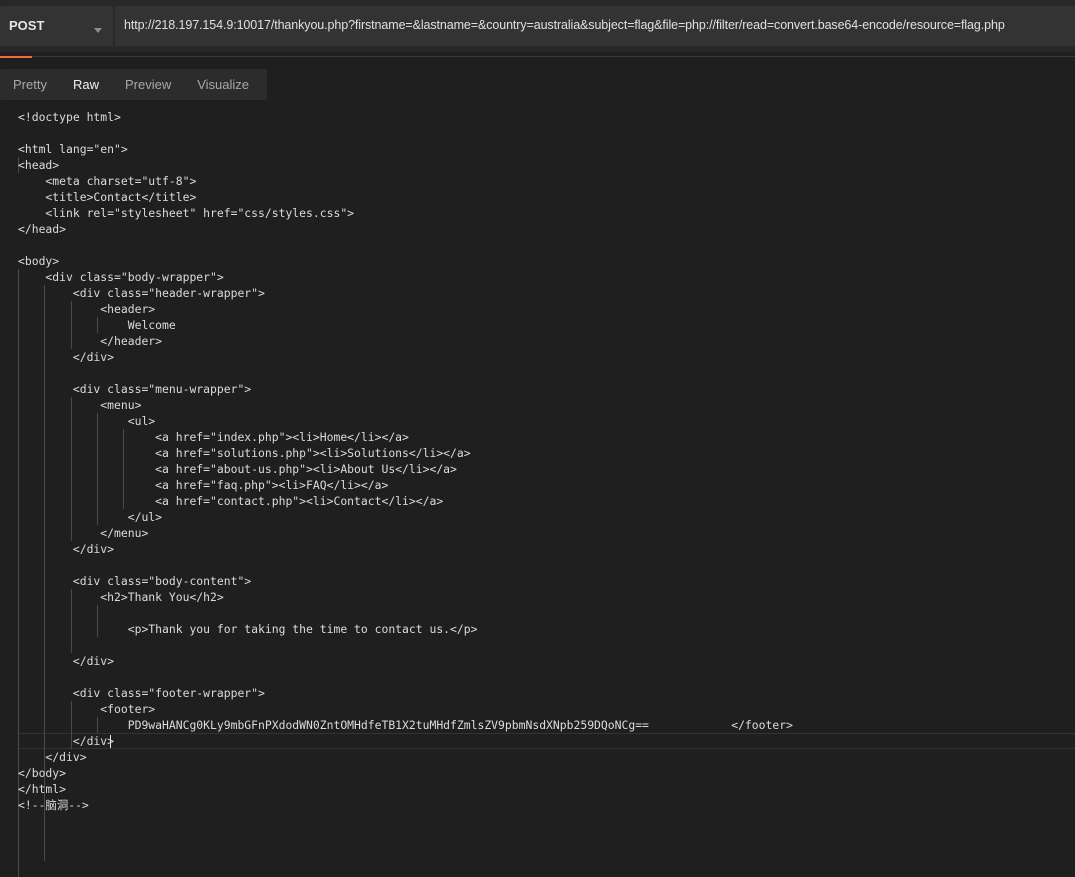 The image size is (1075, 877). I want to click on code-line: <div class="header-wrapper">, so click(141, 293).